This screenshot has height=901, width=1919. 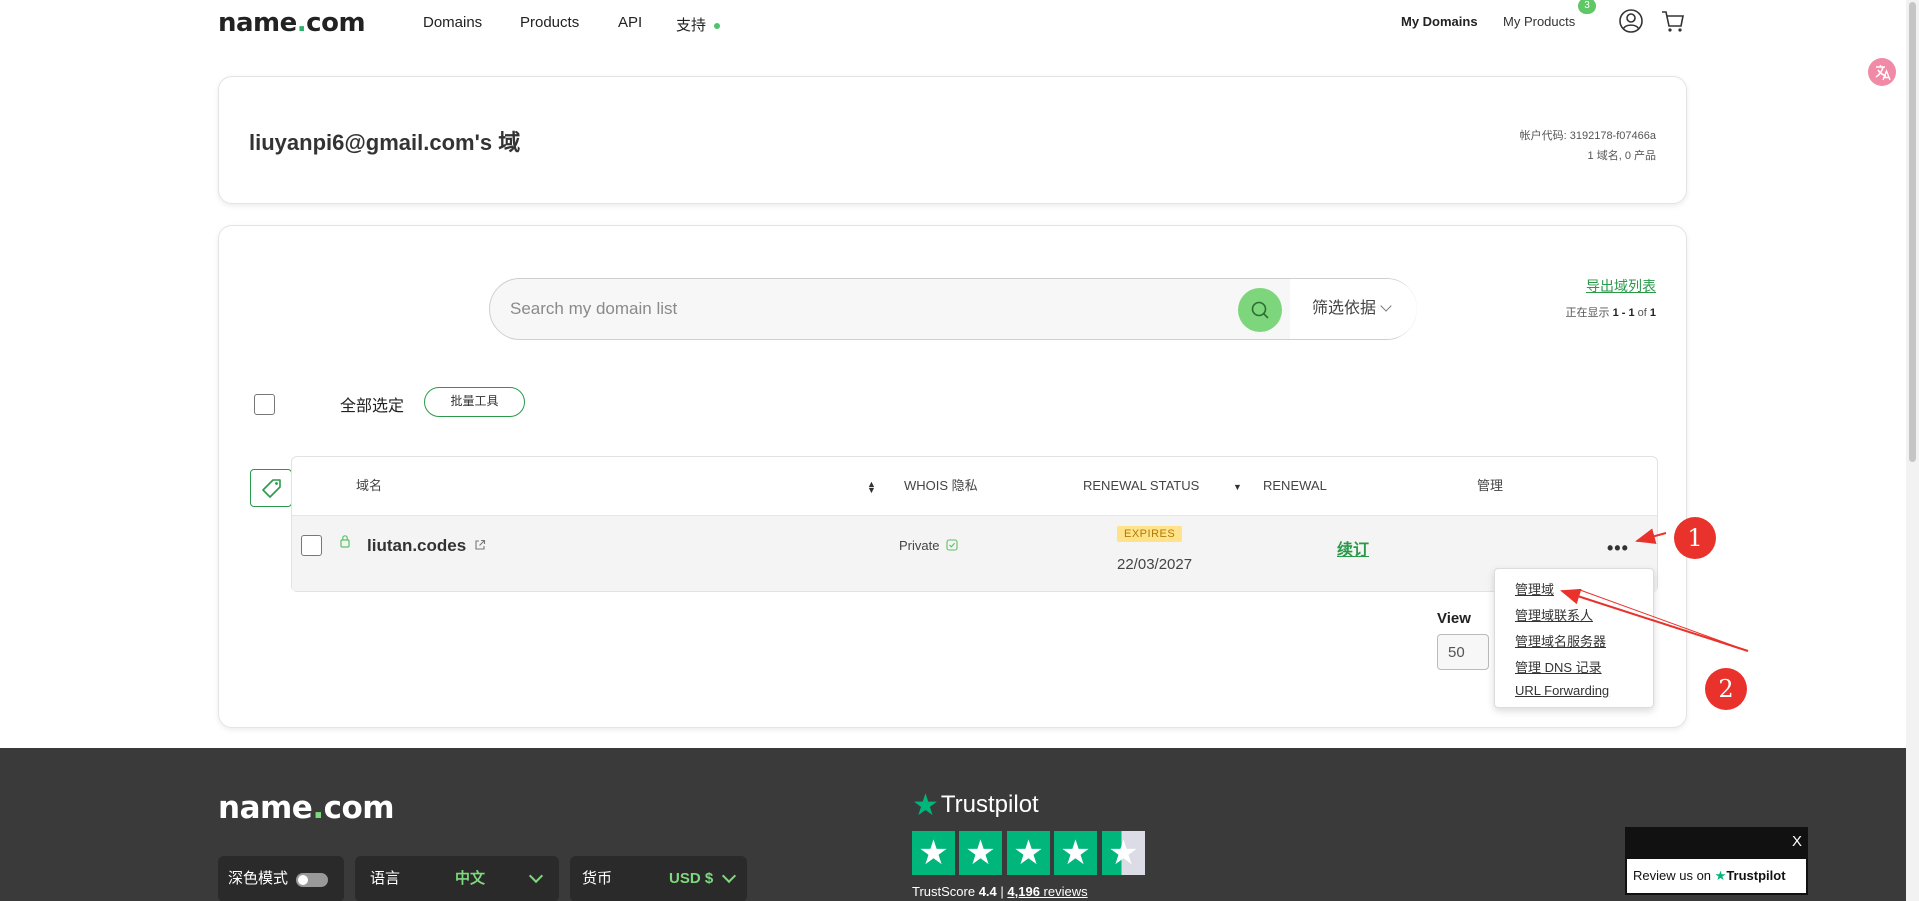 What do you see at coordinates (1534, 588) in the screenshot?
I see `menu-item-manage-domain: 管理域` at bounding box center [1534, 588].